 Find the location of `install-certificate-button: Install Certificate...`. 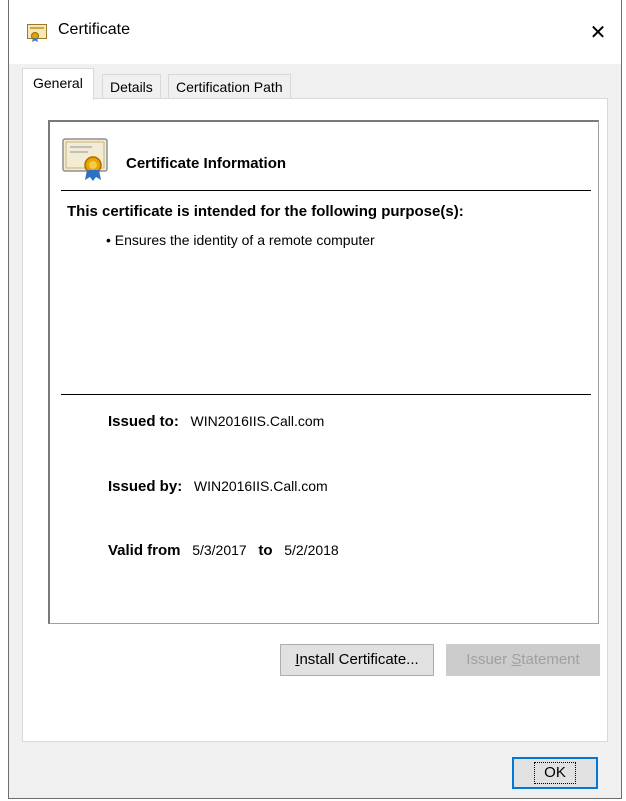

install-certificate-button: Install Certificate... is located at coordinates (357, 660).